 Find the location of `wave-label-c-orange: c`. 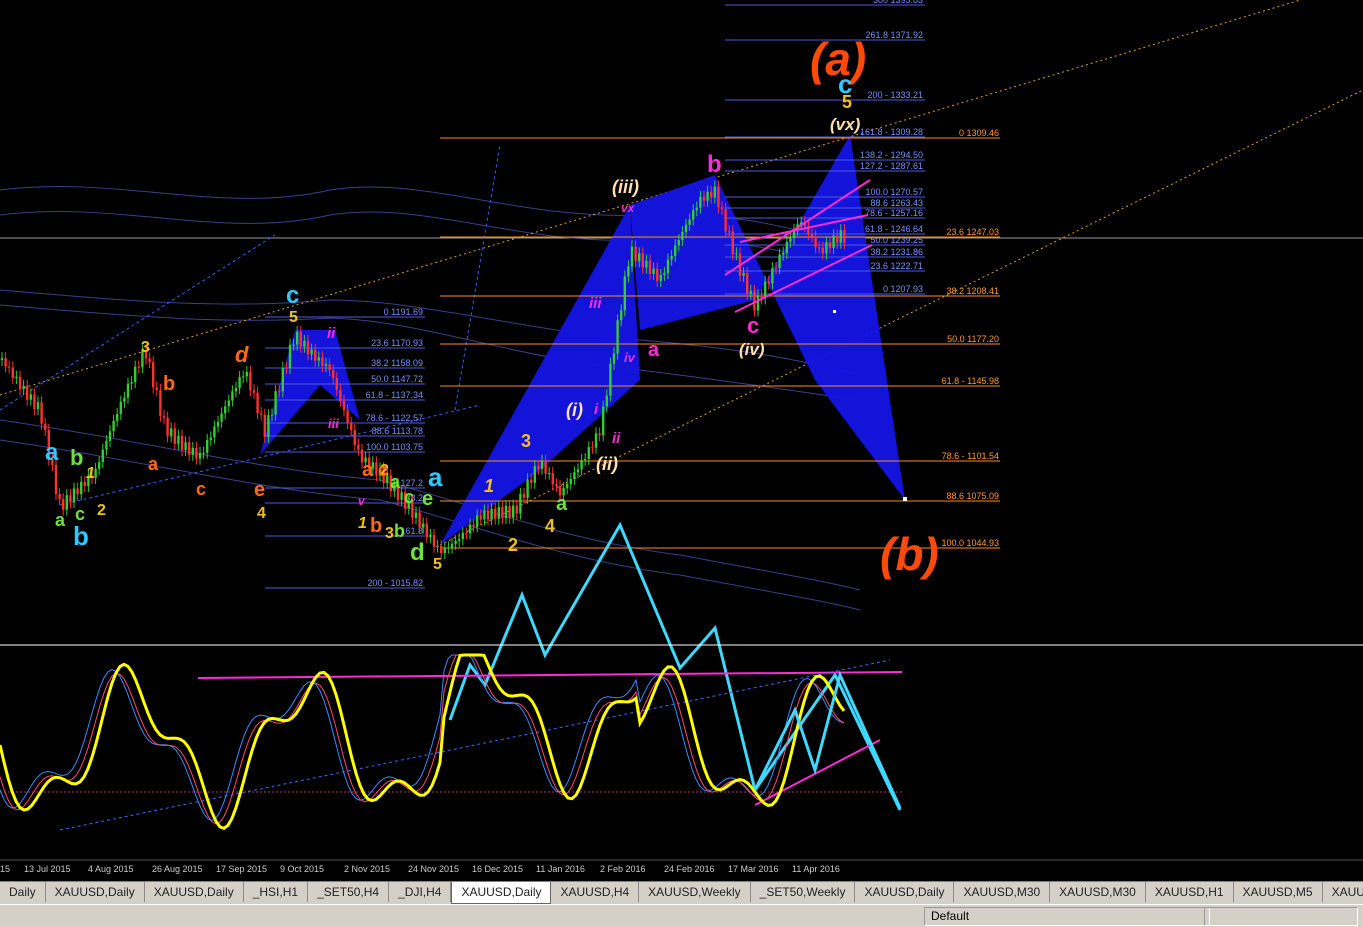

wave-label-c-orange: c is located at coordinates (201, 489).